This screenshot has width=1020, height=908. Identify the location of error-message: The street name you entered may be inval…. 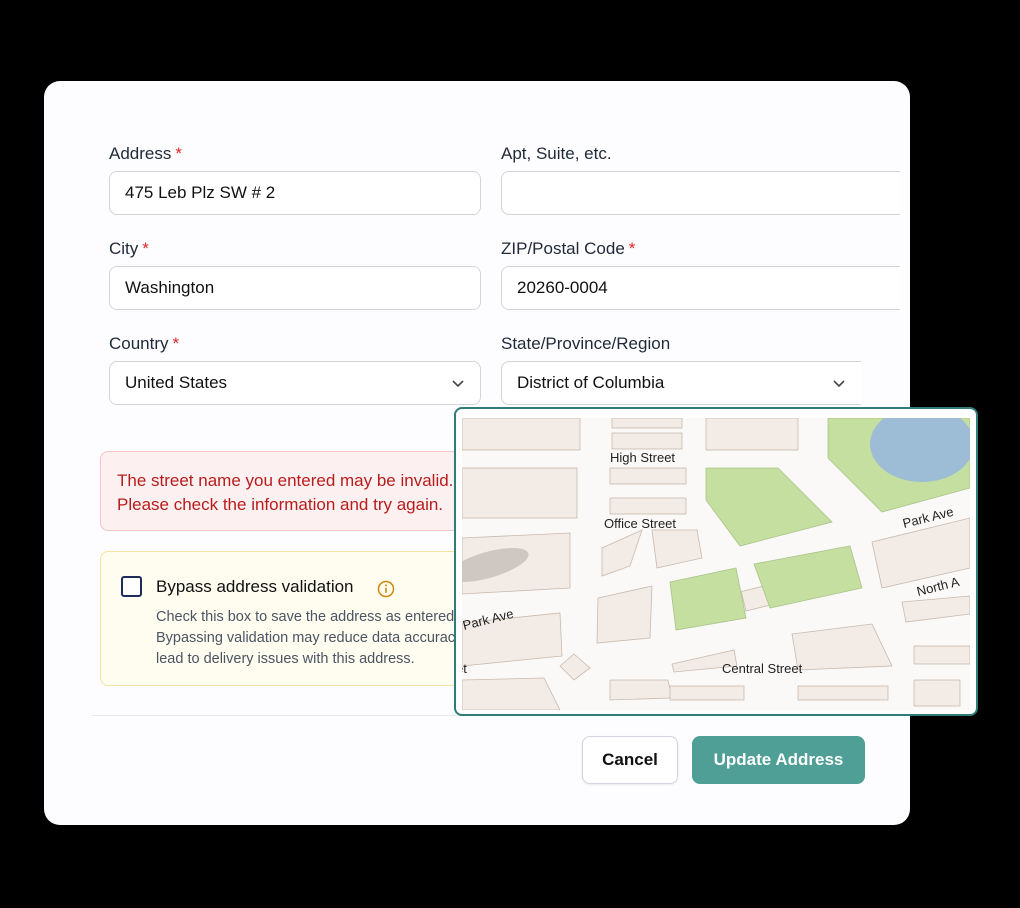
(285, 492).